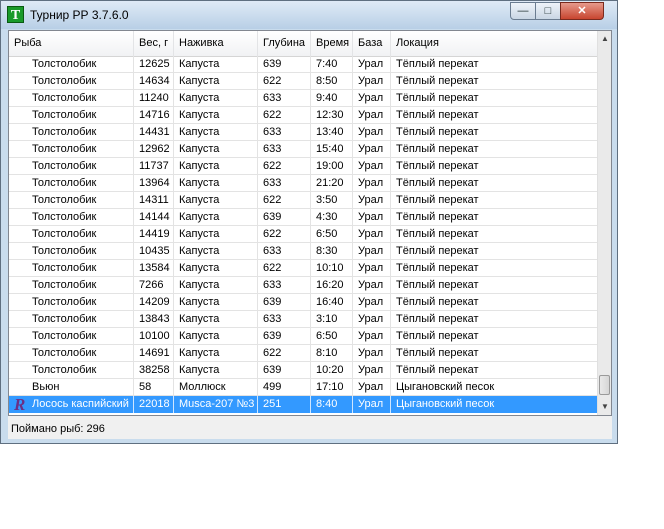 Image resolution: width=664 pixels, height=529 pixels. I want to click on cell-time: 10:10, so click(332, 268).